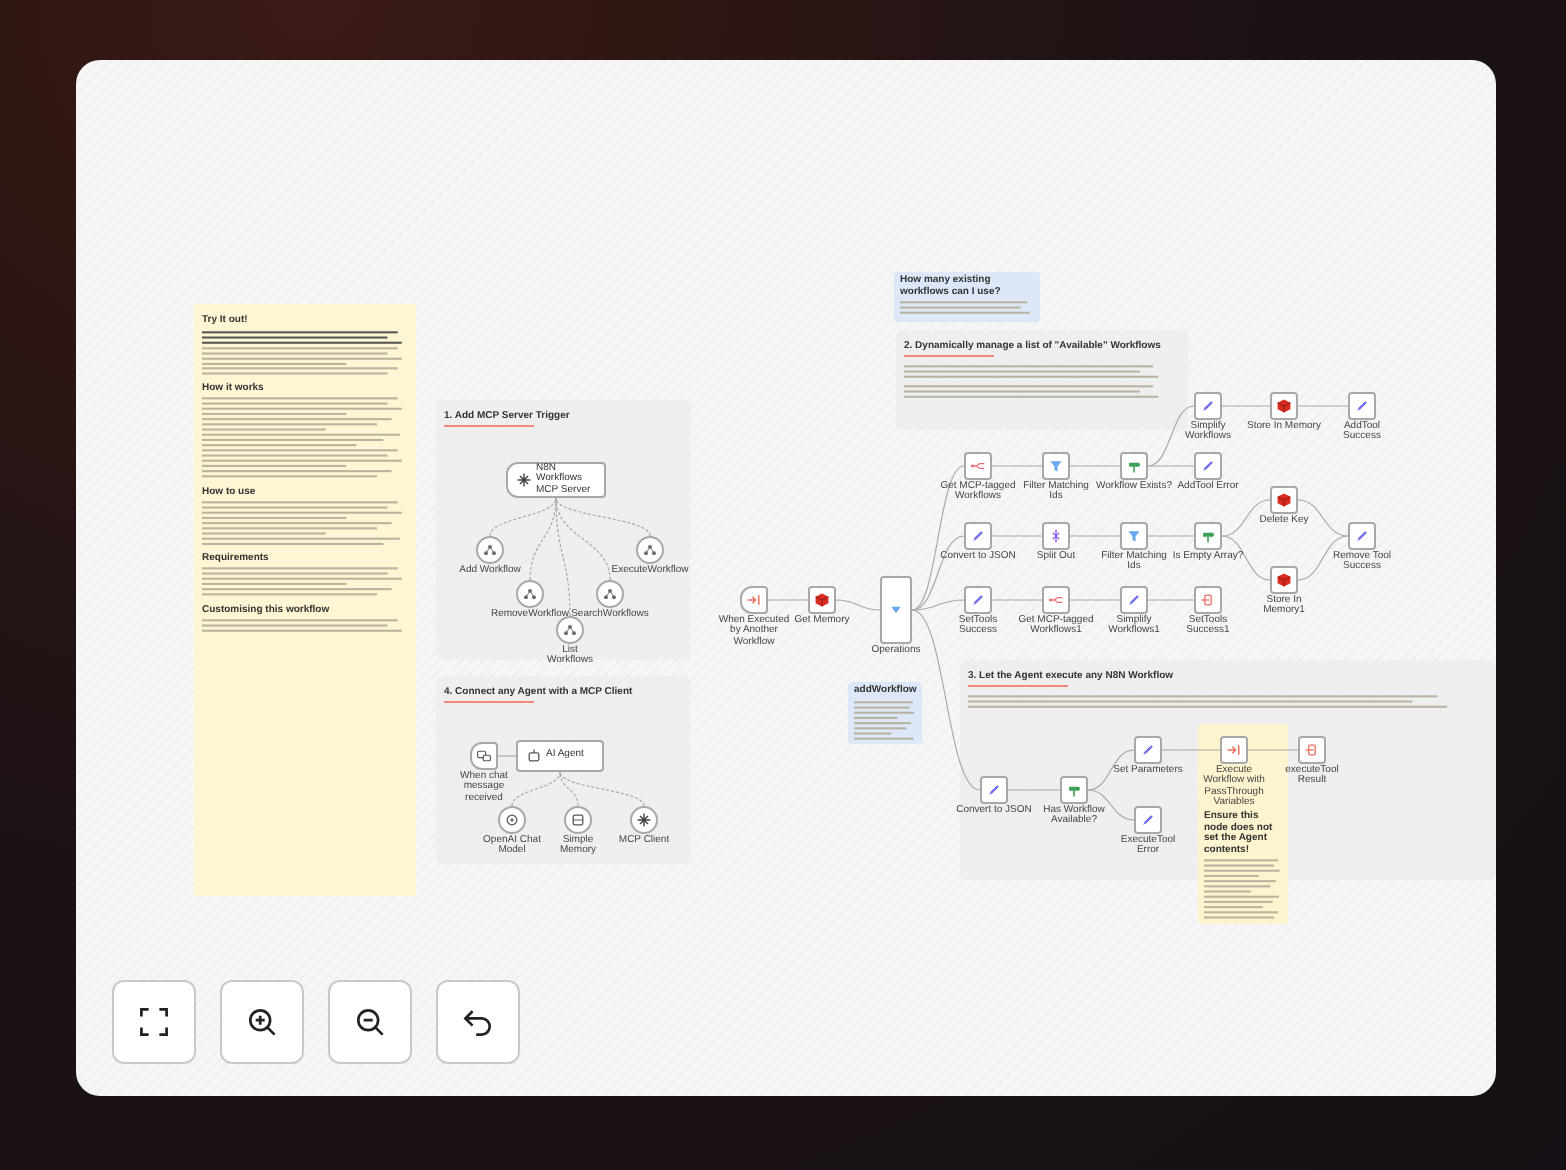 The height and width of the screenshot is (1170, 1566). I want to click on zoom-out-icon, so click(370, 1022).